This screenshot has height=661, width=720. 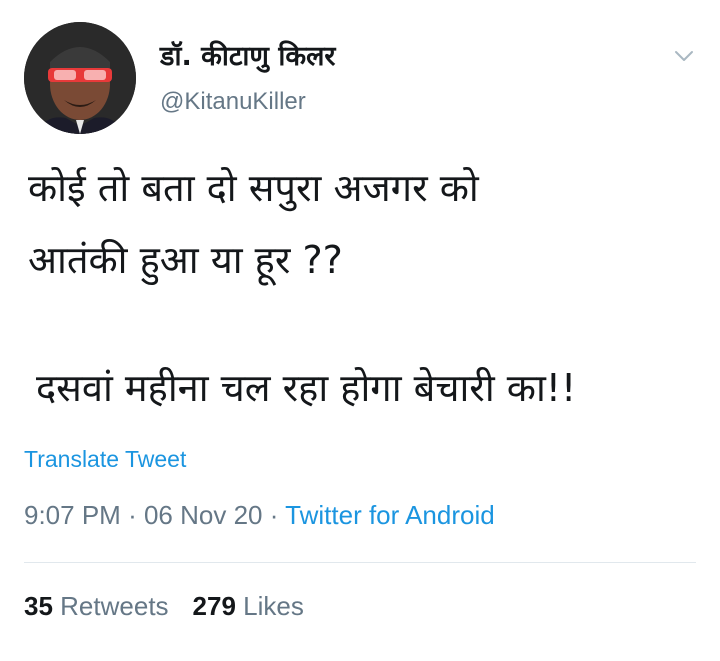 What do you see at coordinates (38, 606) in the screenshot?
I see `retweets-count: 35` at bounding box center [38, 606].